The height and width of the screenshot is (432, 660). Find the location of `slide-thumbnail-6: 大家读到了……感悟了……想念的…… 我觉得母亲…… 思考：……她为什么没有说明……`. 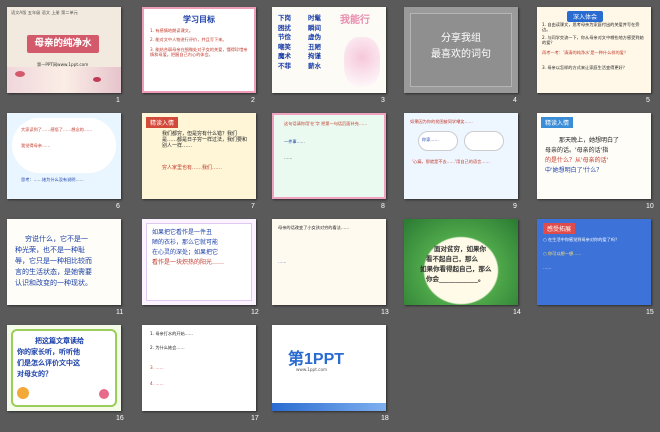

slide-thumbnail-6: 大家读到了……感悟了……想念的…… 我觉得母亲…… 思考：……她为什么没有说明…… is located at coordinates (64, 156).